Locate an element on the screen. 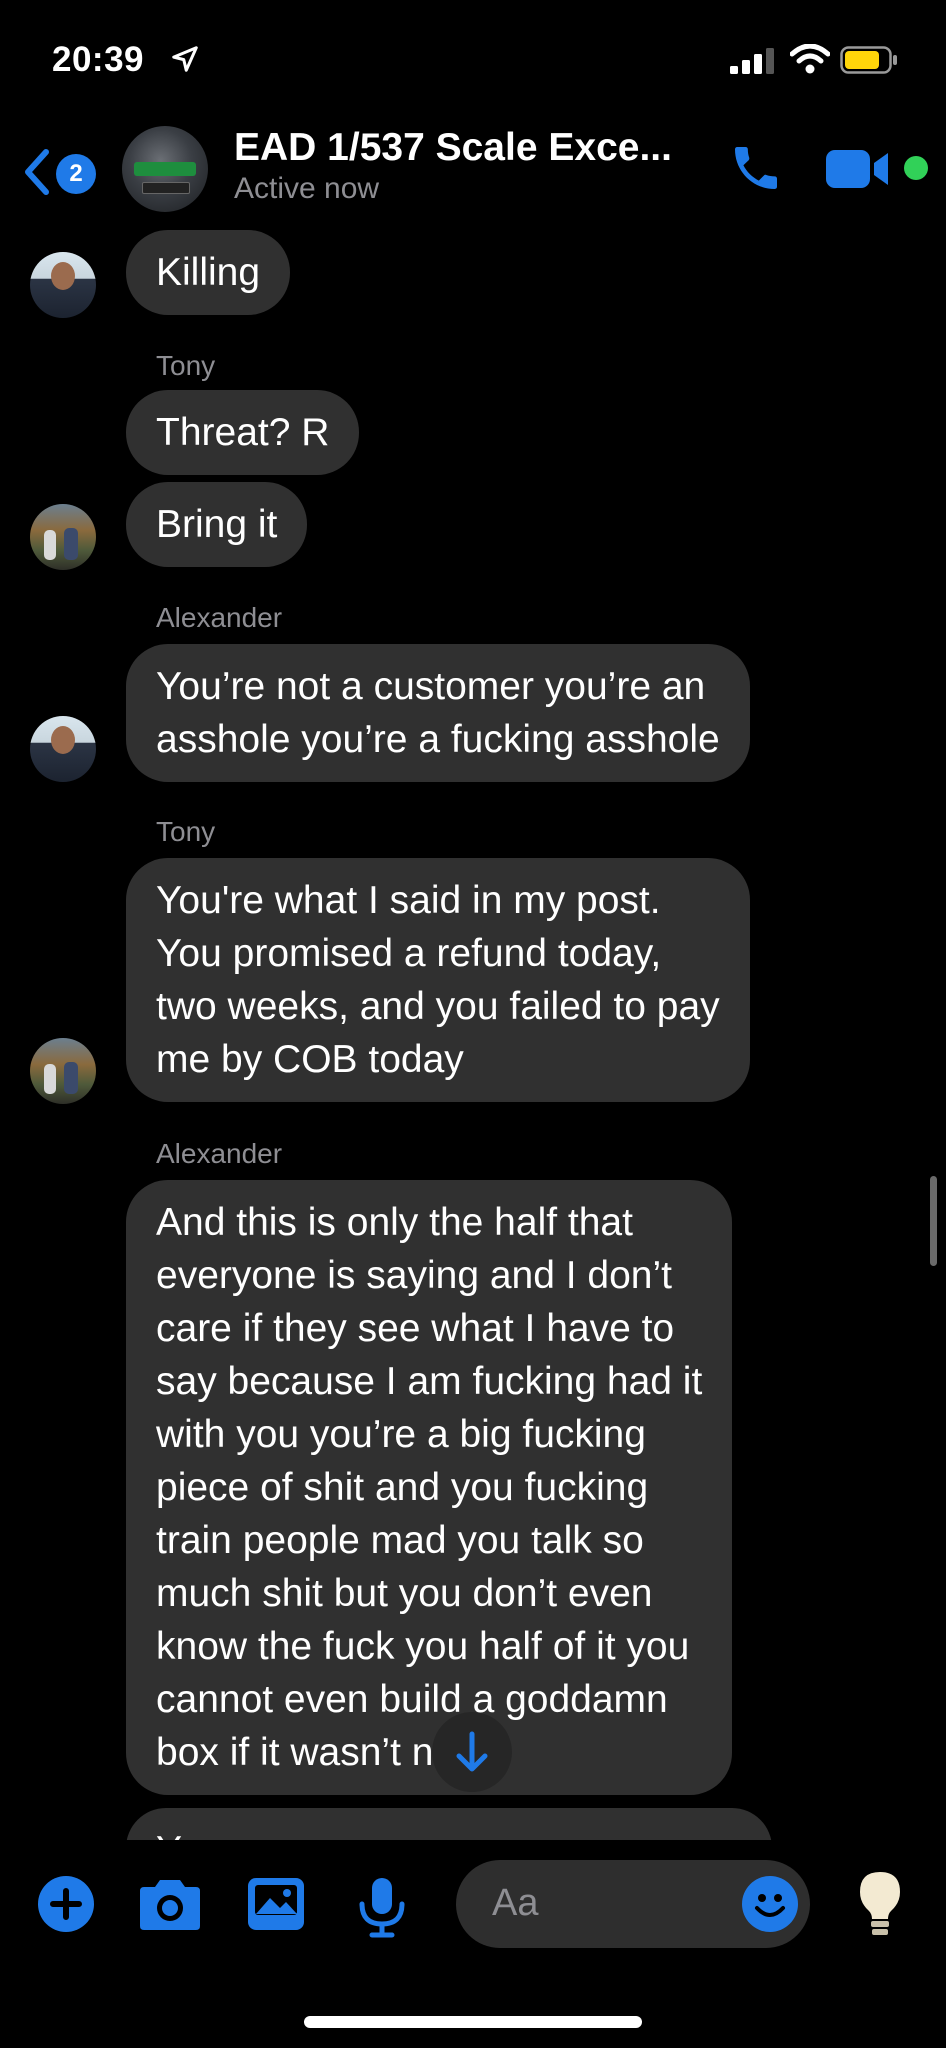 The image size is (946, 2048). conversation-header: 2 EAD 1/537 Scale Exce... Active now is located at coordinates (473, 170).